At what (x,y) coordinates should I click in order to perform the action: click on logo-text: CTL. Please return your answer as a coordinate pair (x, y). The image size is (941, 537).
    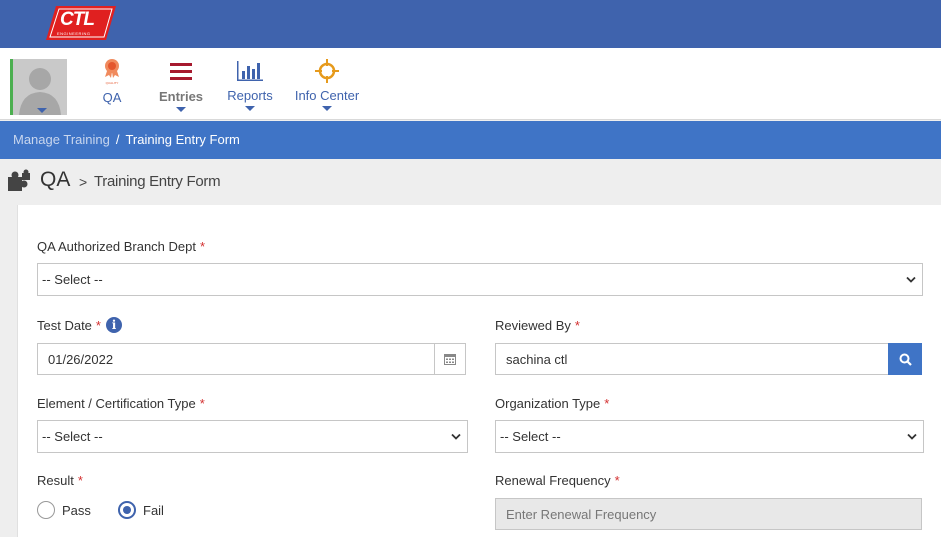
    Looking at the image, I should click on (77, 19).